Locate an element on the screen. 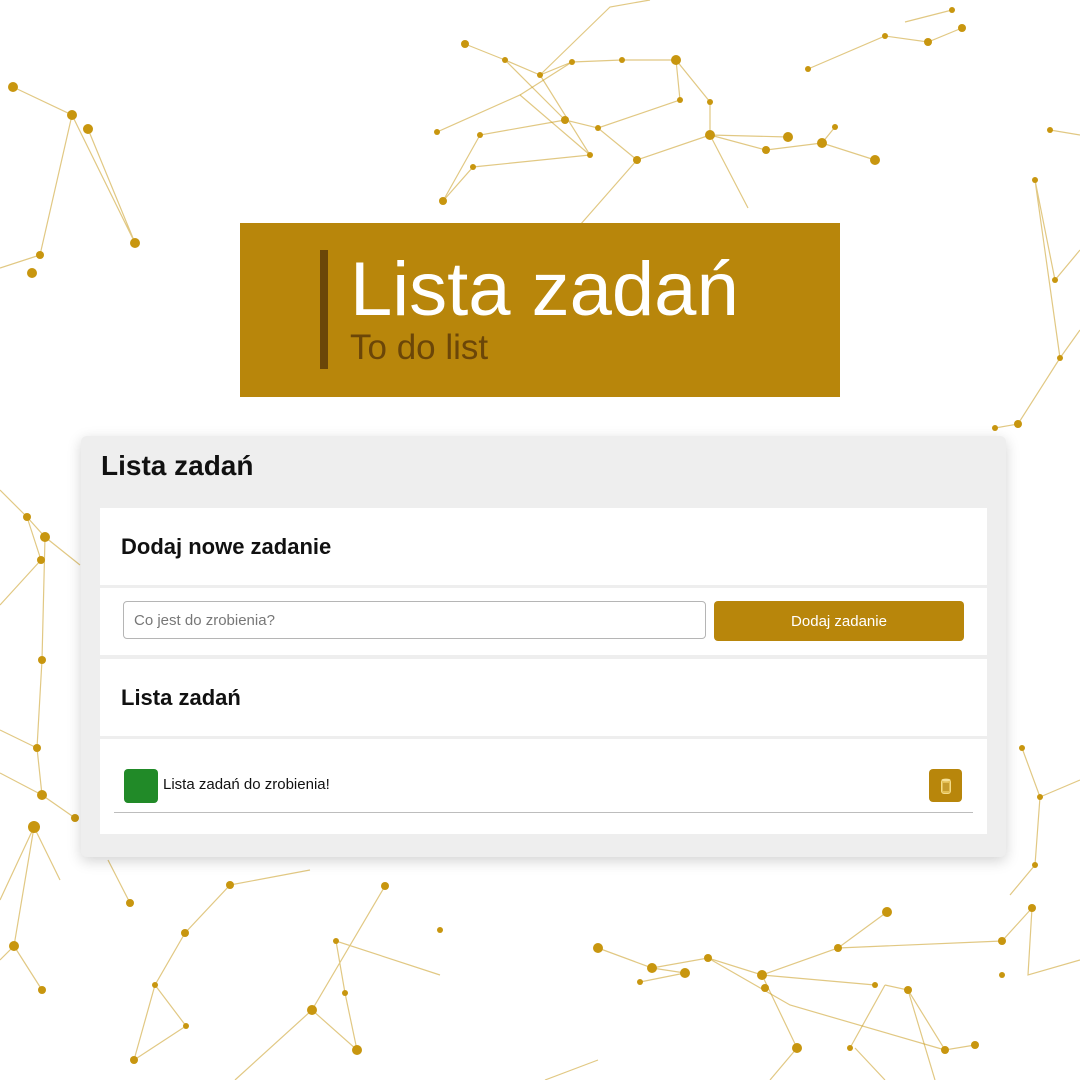 Image resolution: width=1080 pixels, height=1080 pixels. task-list: Lista zadań do zrobienia! is located at coordinates (543, 786).